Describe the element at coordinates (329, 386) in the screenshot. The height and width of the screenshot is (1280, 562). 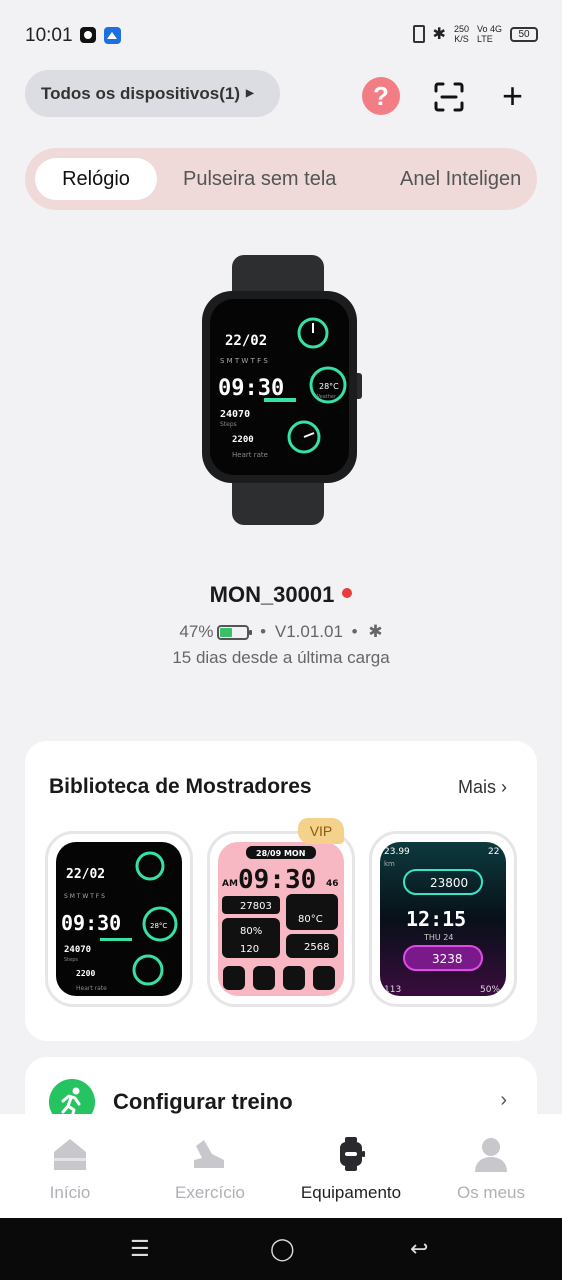
I see `watch-temp: 28°C` at that location.